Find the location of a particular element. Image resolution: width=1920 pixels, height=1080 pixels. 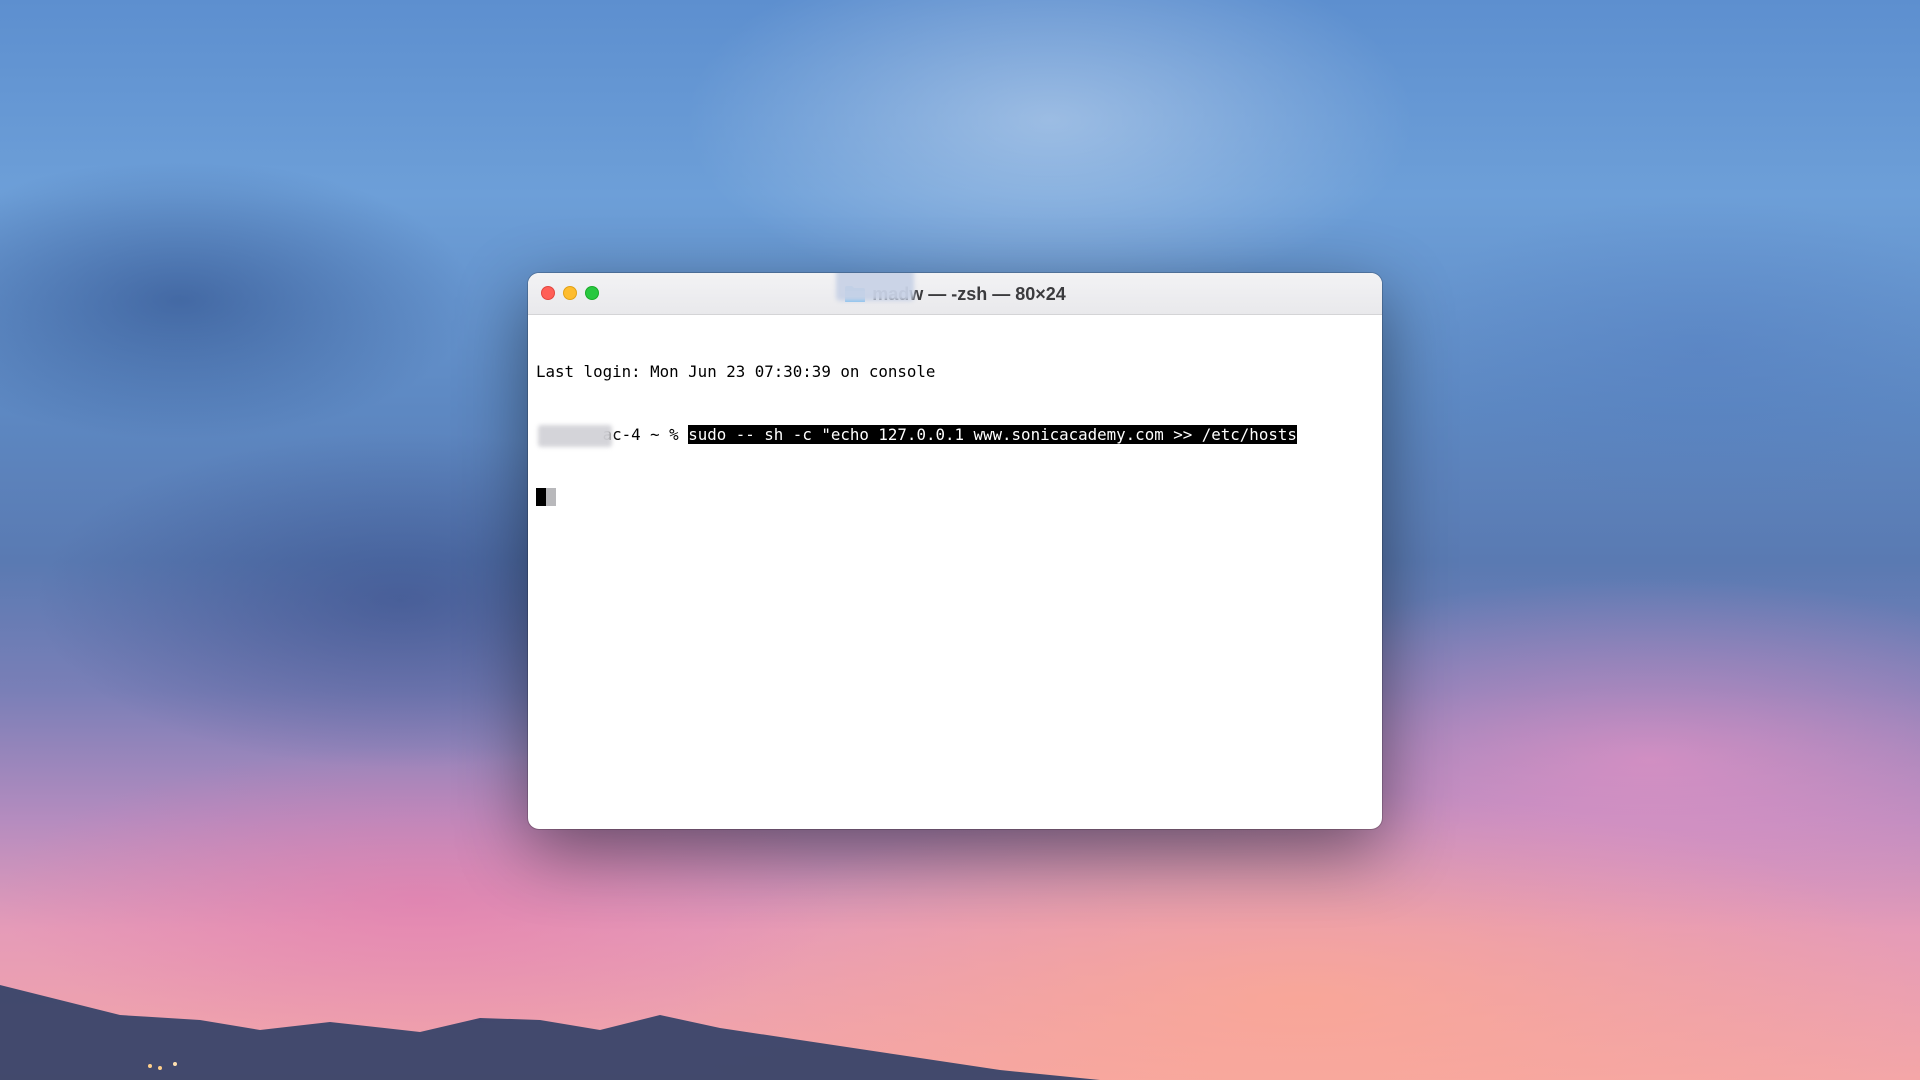

prompt-text: ac-4 ~ % is located at coordinates (645, 434).